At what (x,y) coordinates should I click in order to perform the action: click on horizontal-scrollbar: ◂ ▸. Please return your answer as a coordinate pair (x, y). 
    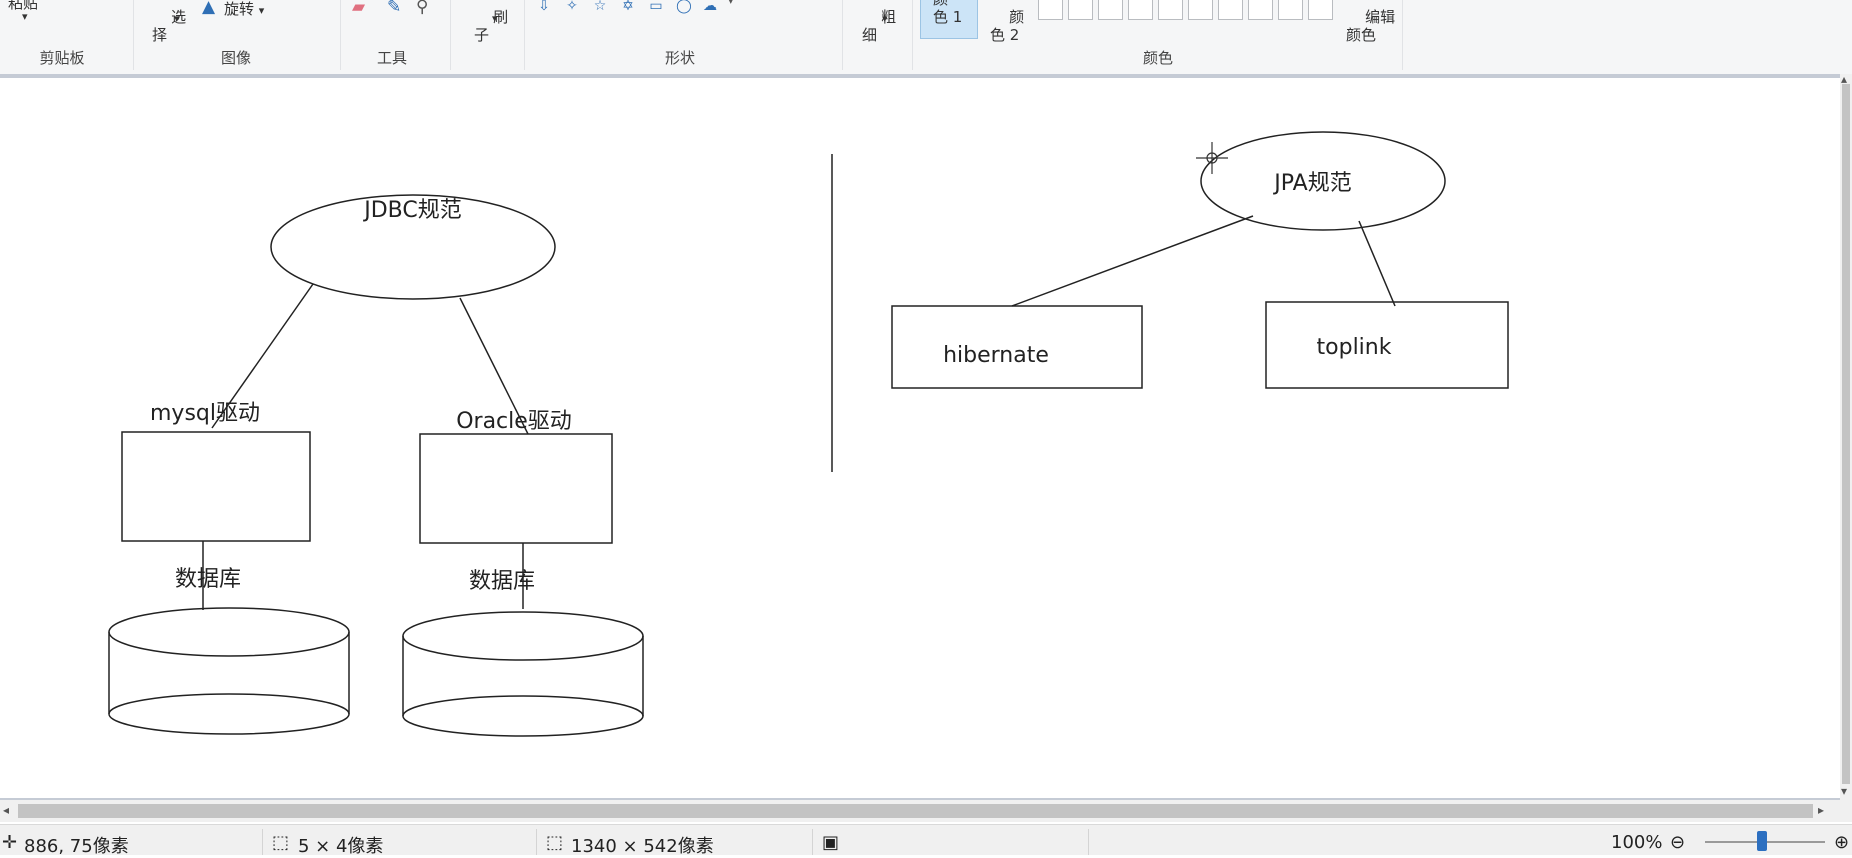
    Looking at the image, I should click on (926, 811).